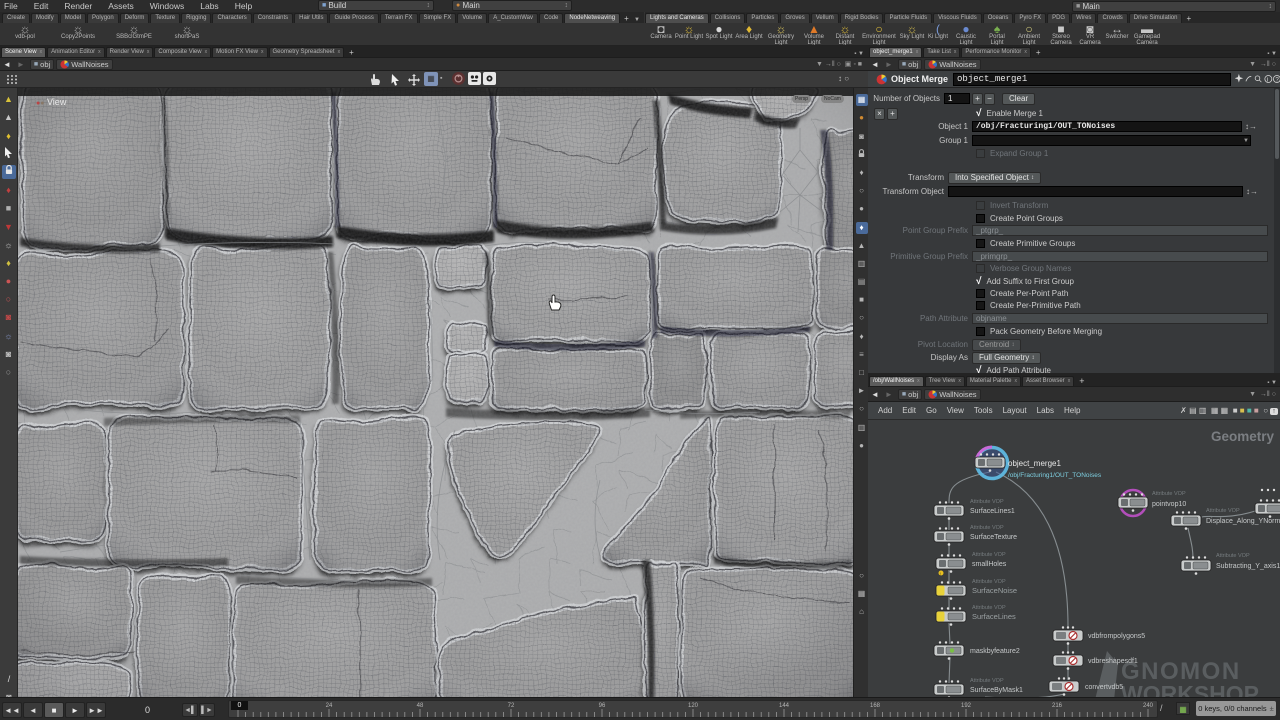 The height and width of the screenshot is (720, 1280). What do you see at coordinates (875, 706) in the screenshot?
I see `svg-text: 168` at bounding box center [875, 706].